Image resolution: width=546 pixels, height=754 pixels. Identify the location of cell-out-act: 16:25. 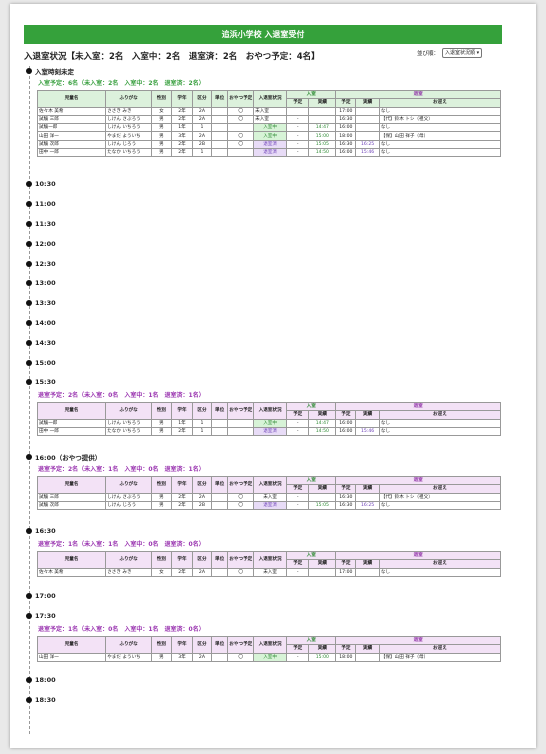
(367, 144).